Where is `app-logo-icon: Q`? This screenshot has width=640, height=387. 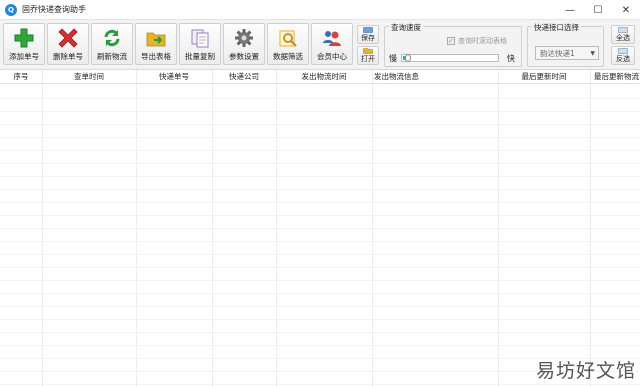
app-logo-icon: Q is located at coordinates (11, 9).